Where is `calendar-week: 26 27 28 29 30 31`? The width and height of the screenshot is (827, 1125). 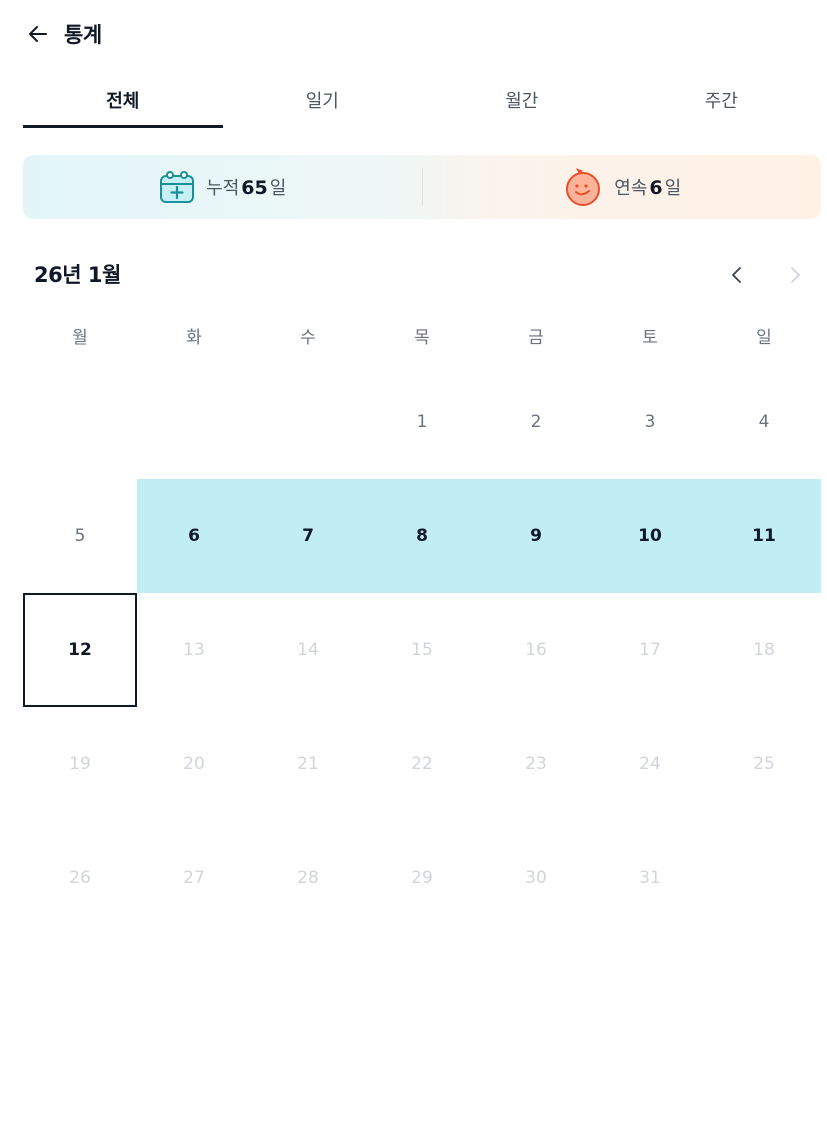
calendar-week: 26 27 28 29 30 31 is located at coordinates (422, 878).